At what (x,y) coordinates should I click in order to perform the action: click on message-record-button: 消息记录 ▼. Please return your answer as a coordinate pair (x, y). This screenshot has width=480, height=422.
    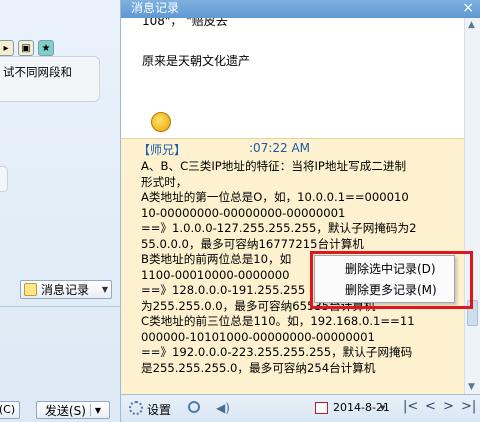
    Looking at the image, I should click on (66, 289).